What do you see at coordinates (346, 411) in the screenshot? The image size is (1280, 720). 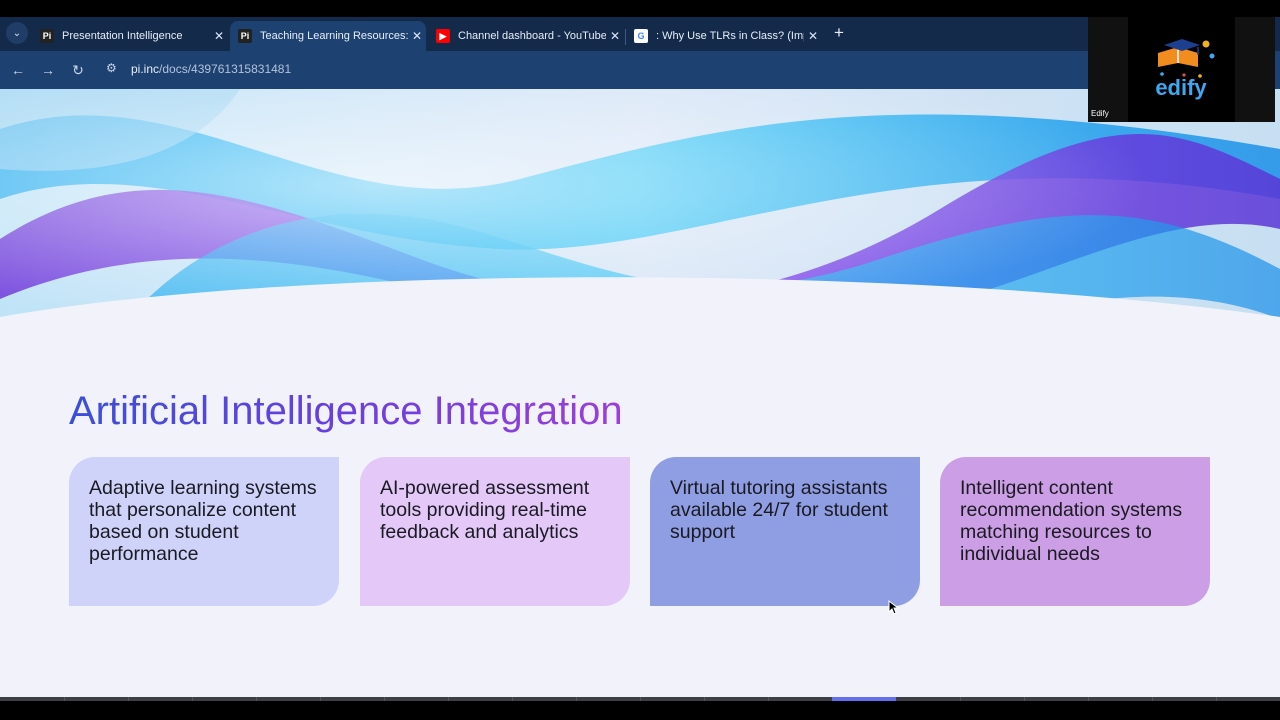 I see `slide-title: Artificial Intelligence Integration` at bounding box center [346, 411].